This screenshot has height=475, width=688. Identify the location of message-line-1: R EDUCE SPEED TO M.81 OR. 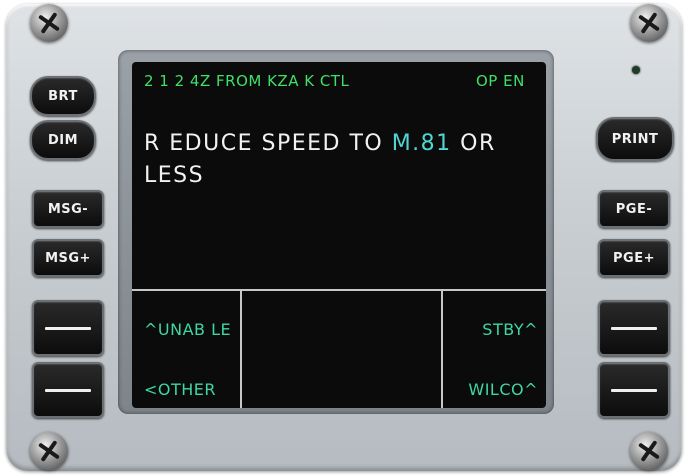
(320, 144).